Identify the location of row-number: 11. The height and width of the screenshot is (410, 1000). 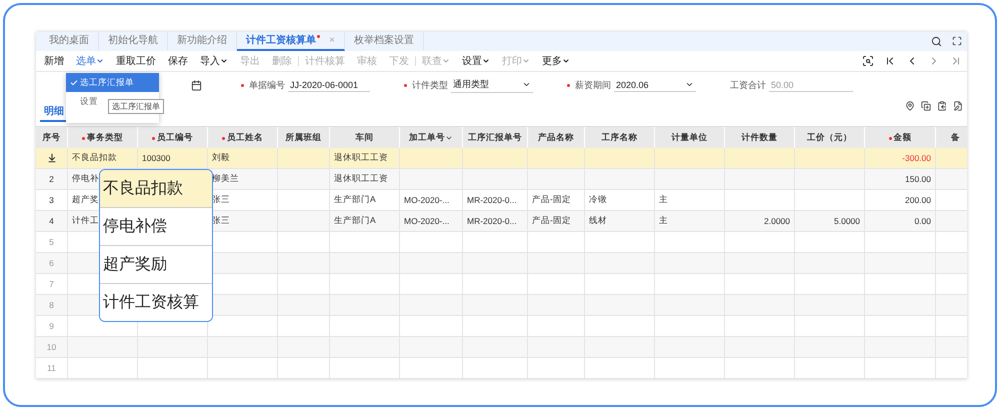
(52, 368).